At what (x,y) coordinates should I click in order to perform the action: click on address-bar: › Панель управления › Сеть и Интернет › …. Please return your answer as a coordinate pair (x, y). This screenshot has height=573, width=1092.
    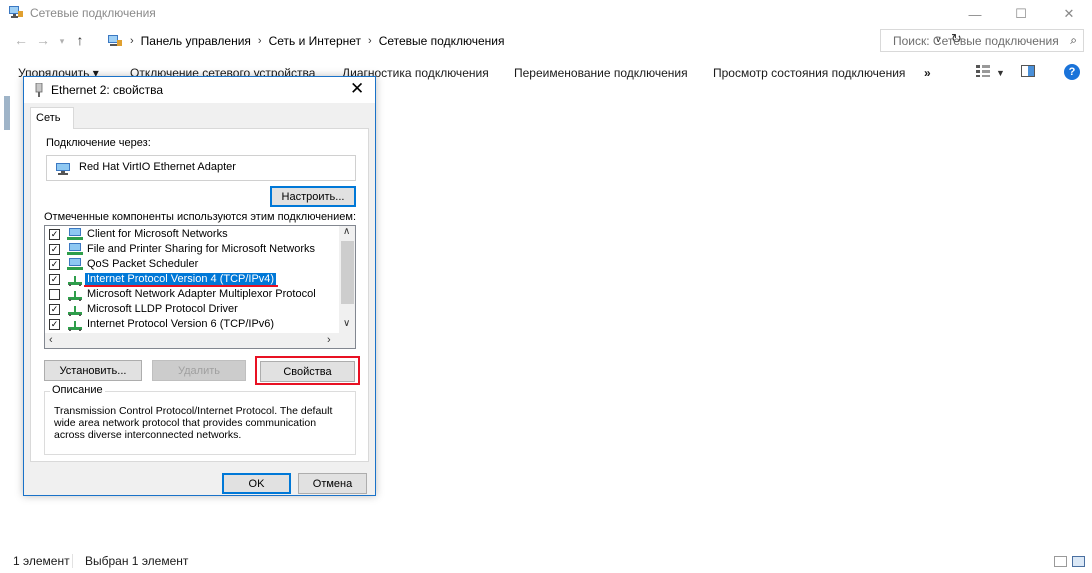
    Looking at the image, I should click on (527, 41).